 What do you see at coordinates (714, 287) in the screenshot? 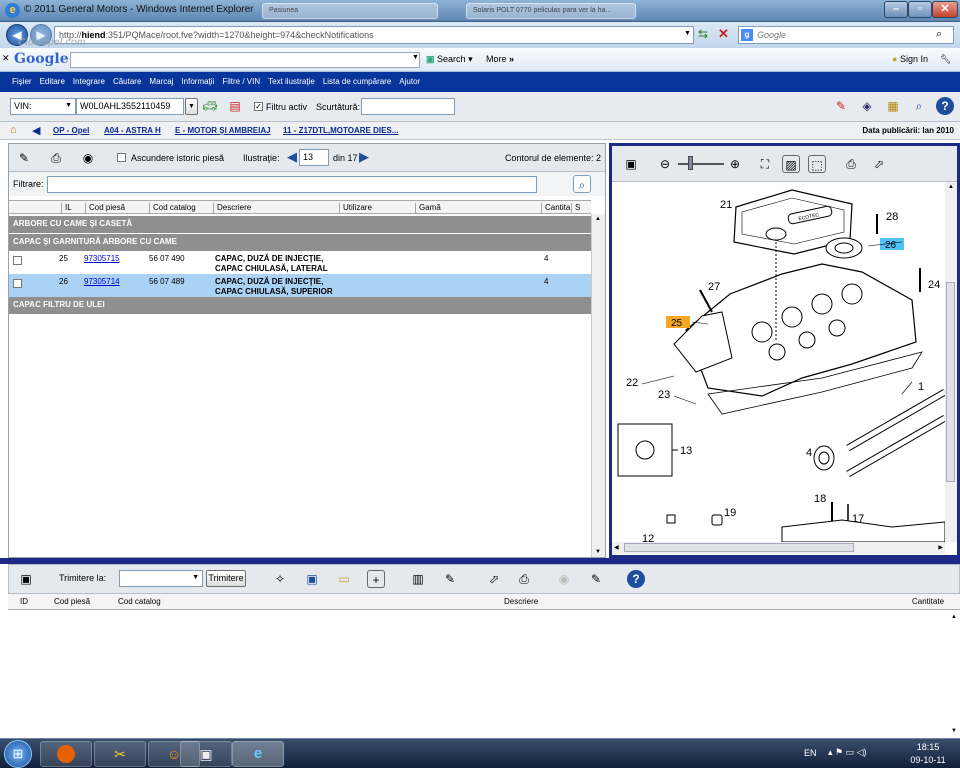
I see `label-27: 27` at bounding box center [714, 287].